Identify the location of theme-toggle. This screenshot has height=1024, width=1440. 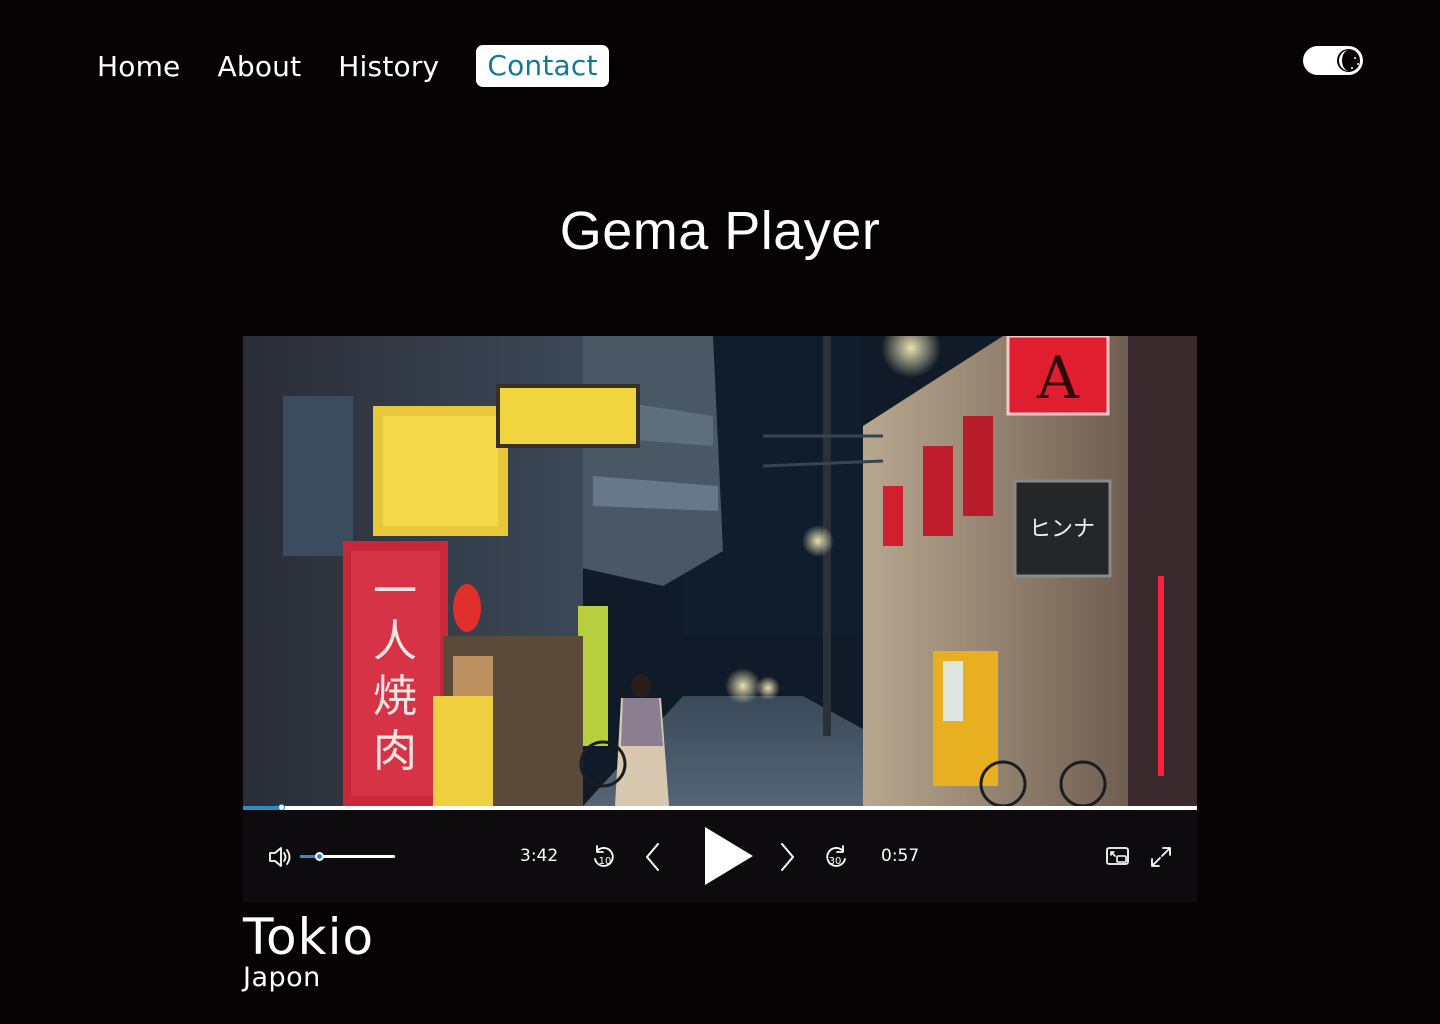
(1333, 60).